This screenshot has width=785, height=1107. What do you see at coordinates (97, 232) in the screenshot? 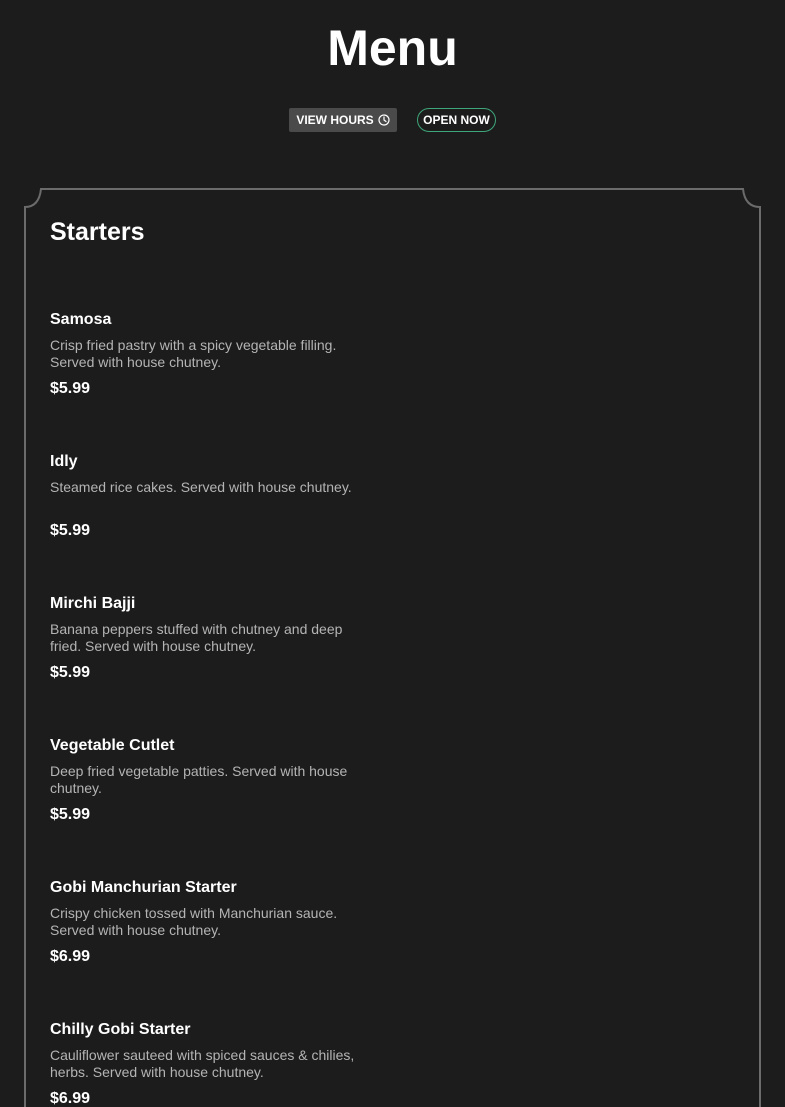
I see `section-title-starters: Starters` at bounding box center [97, 232].